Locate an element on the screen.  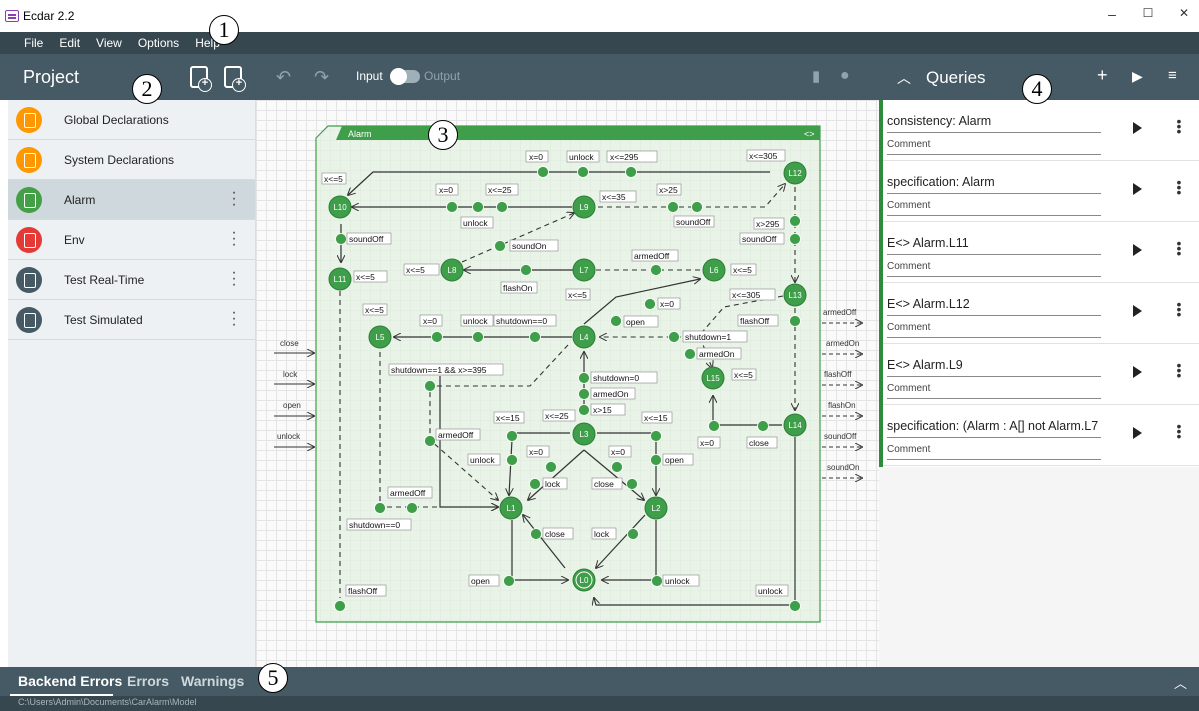
close-icon: ✕ is located at coordinates (1184, 13).